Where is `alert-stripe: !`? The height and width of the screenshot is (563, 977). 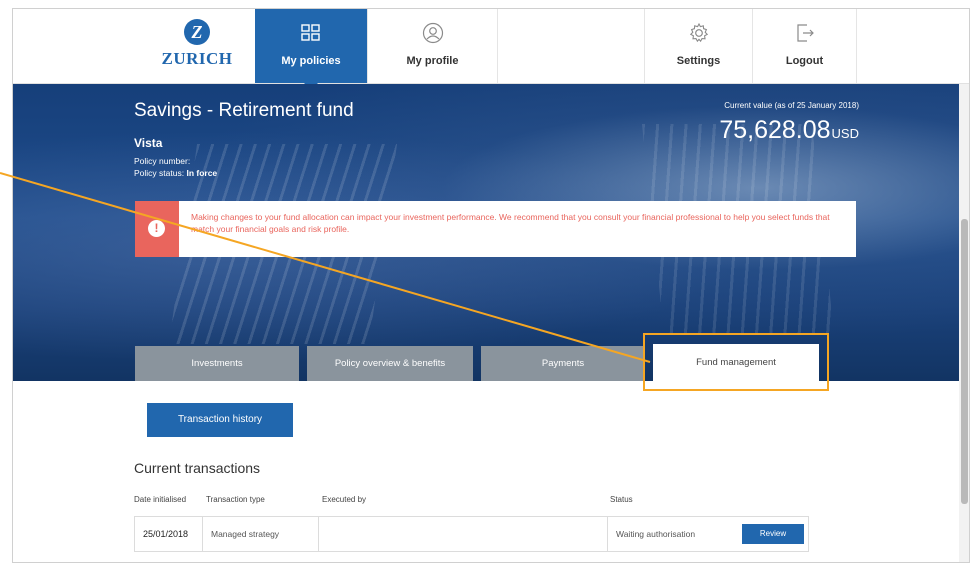
alert-stripe: ! is located at coordinates (157, 229).